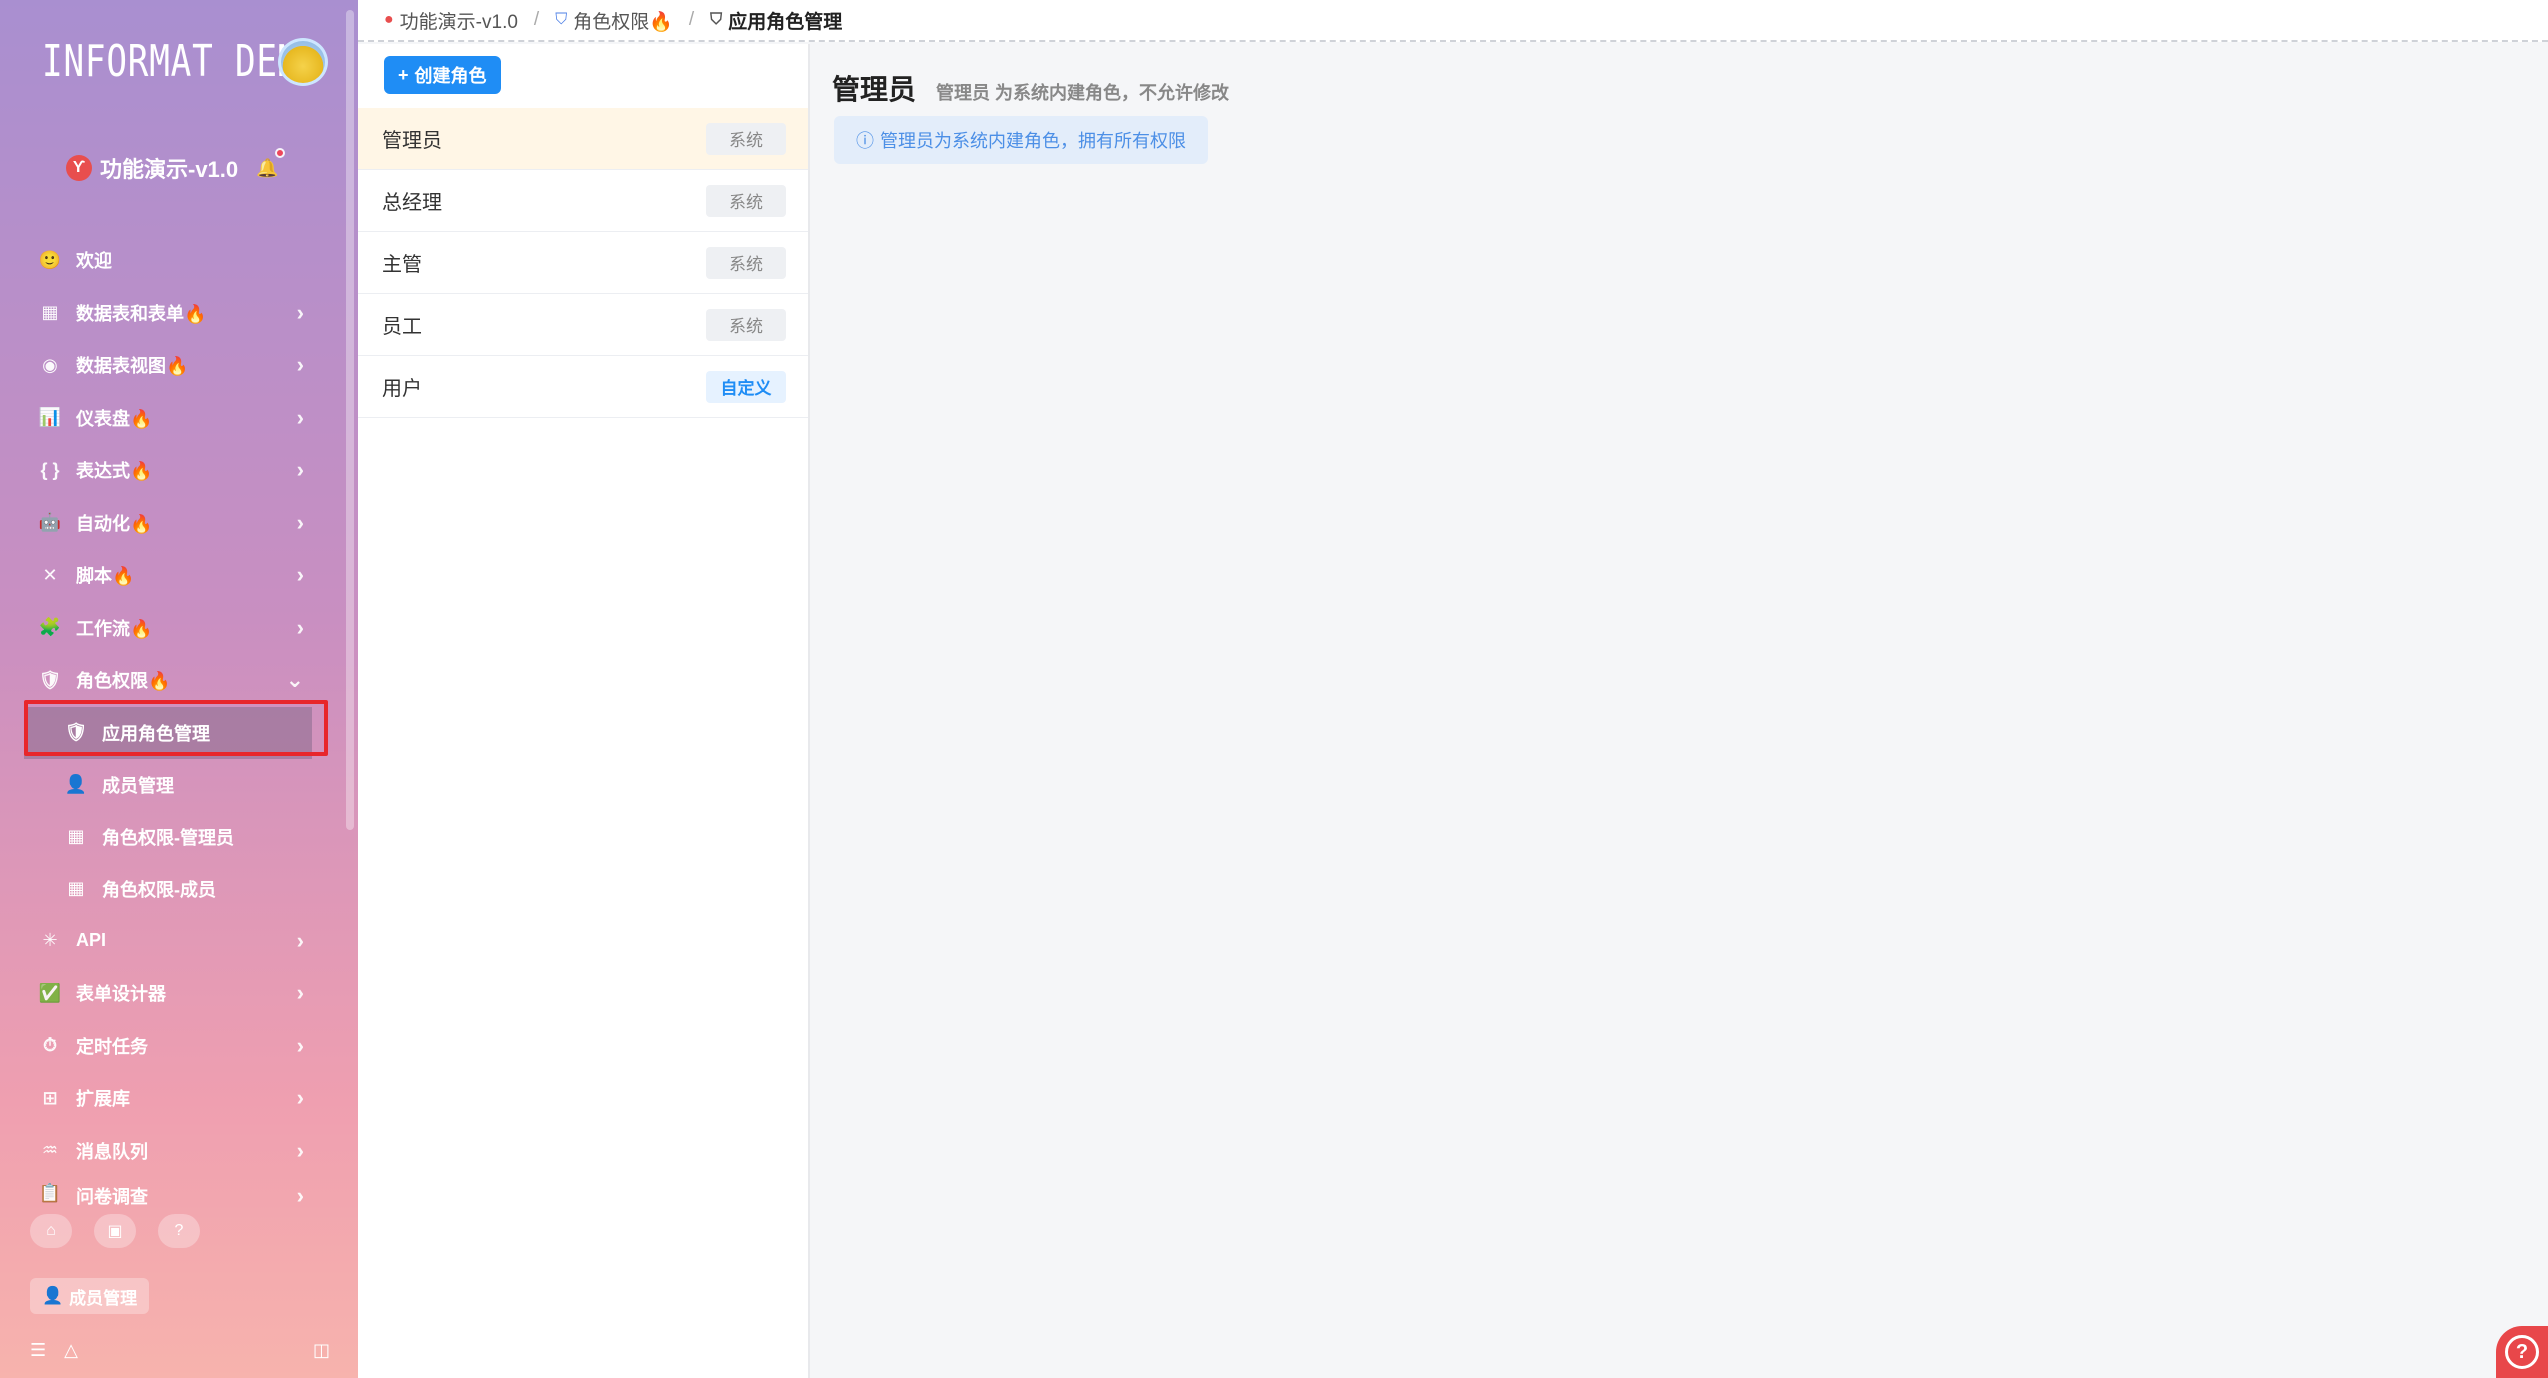 The width and height of the screenshot is (2548, 1378). I want to click on sidebar-item-role-permissions: 🛡 角色权限🔥 ⌄, so click(170, 680).